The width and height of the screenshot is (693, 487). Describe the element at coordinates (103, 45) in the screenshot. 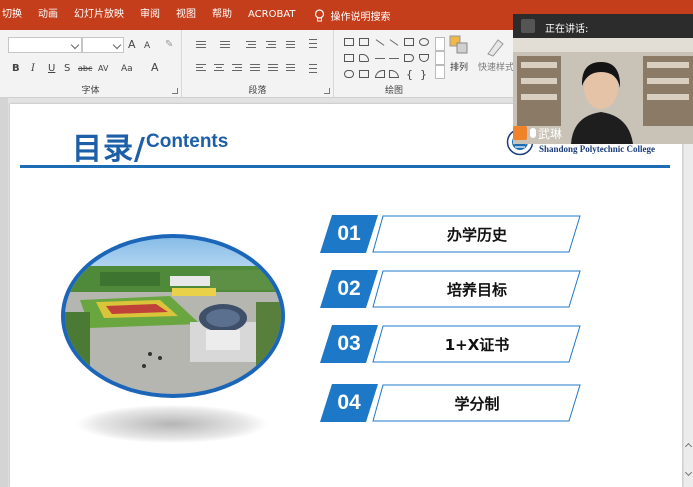

I see `font-size-combo` at that location.